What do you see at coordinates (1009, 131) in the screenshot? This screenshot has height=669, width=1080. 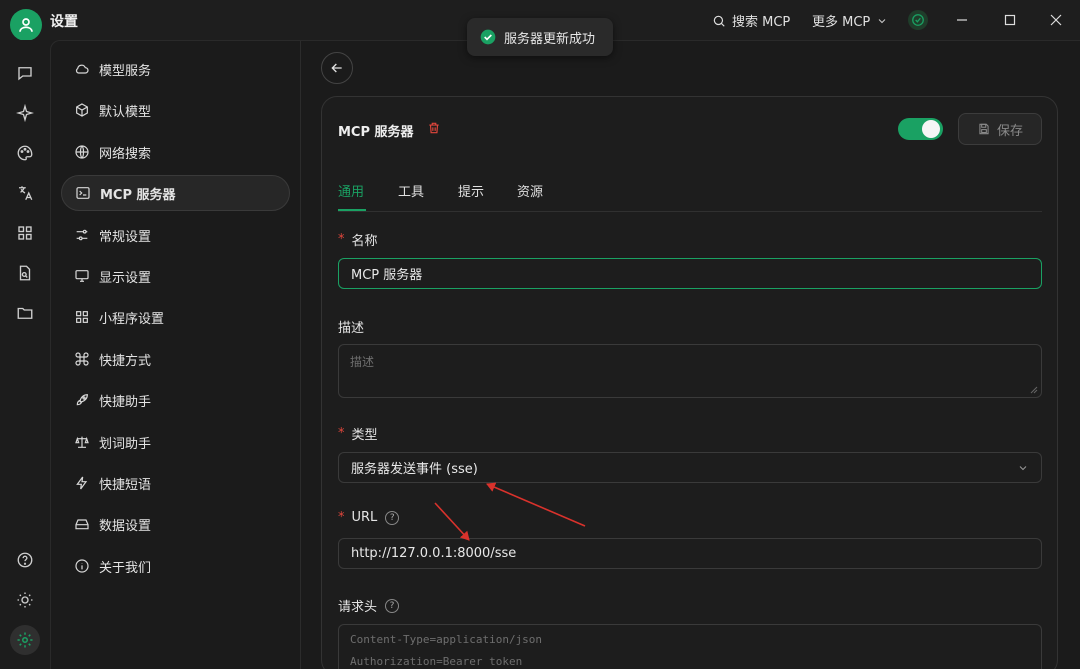 I see `save-label: 保存` at bounding box center [1009, 131].